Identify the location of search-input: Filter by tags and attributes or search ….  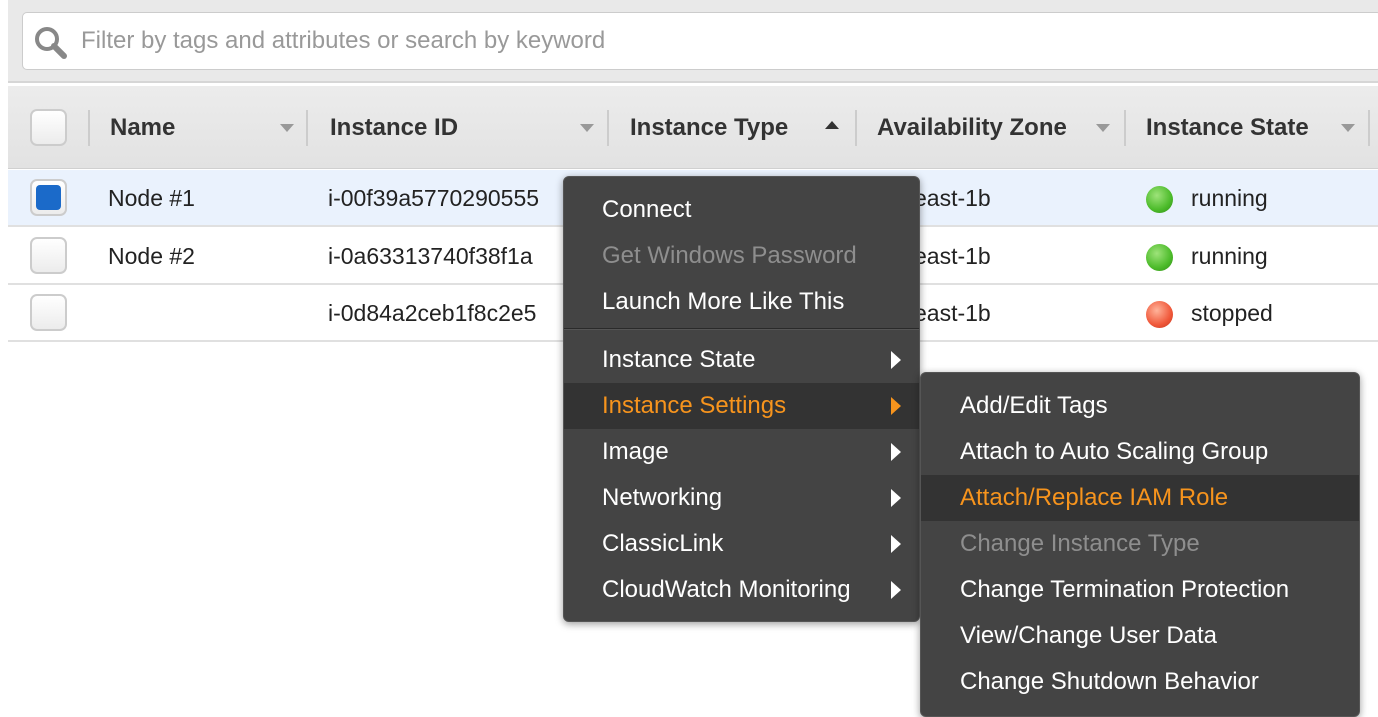
(700, 41).